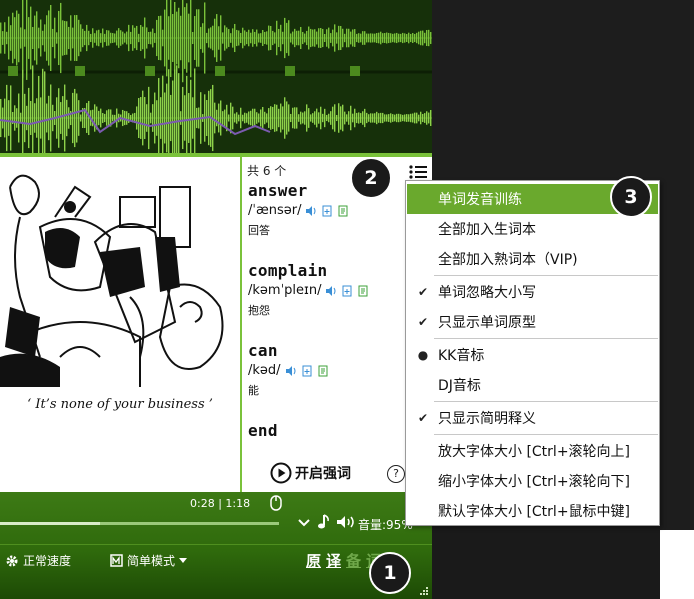 The width and height of the screenshot is (694, 599). What do you see at coordinates (532, 322) in the screenshot?
I see `menu-item-show-base-form: ✔ 只显示单词原型` at bounding box center [532, 322].